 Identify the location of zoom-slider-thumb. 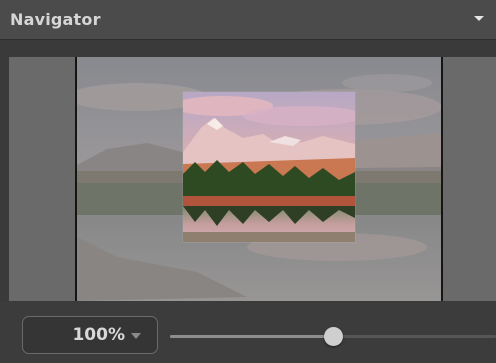
(333, 336).